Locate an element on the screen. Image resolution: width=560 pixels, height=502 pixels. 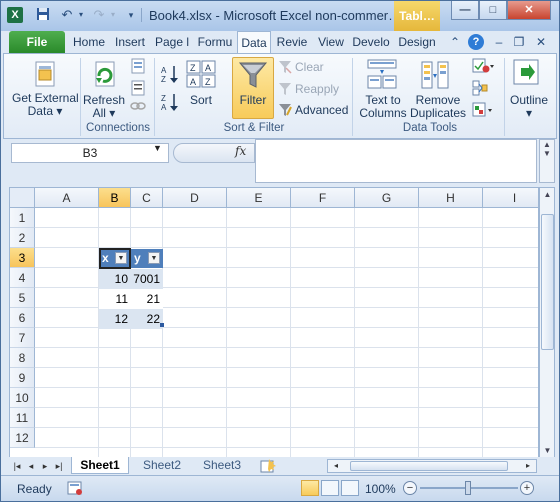
cell-b4: 10 is located at coordinates (113, 279).